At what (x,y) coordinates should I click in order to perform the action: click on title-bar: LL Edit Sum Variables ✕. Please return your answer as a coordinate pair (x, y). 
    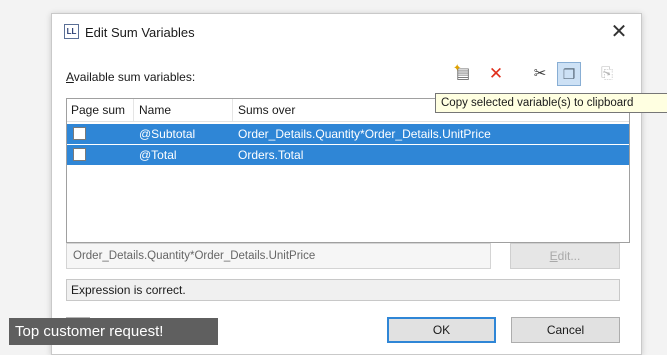
    Looking at the image, I should click on (346, 33).